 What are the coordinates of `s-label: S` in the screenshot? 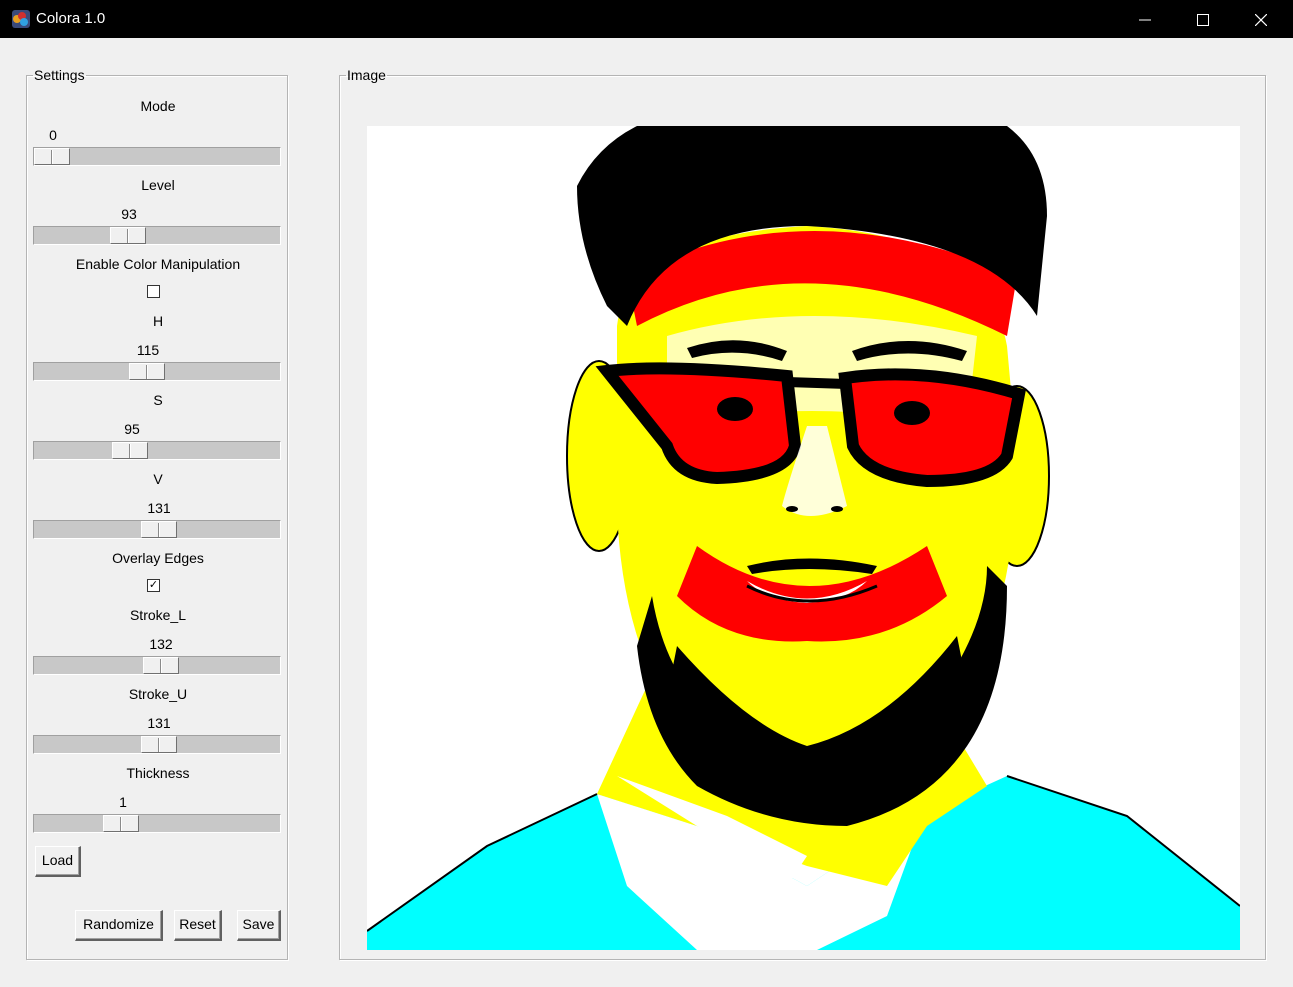 It's located at (158, 400).